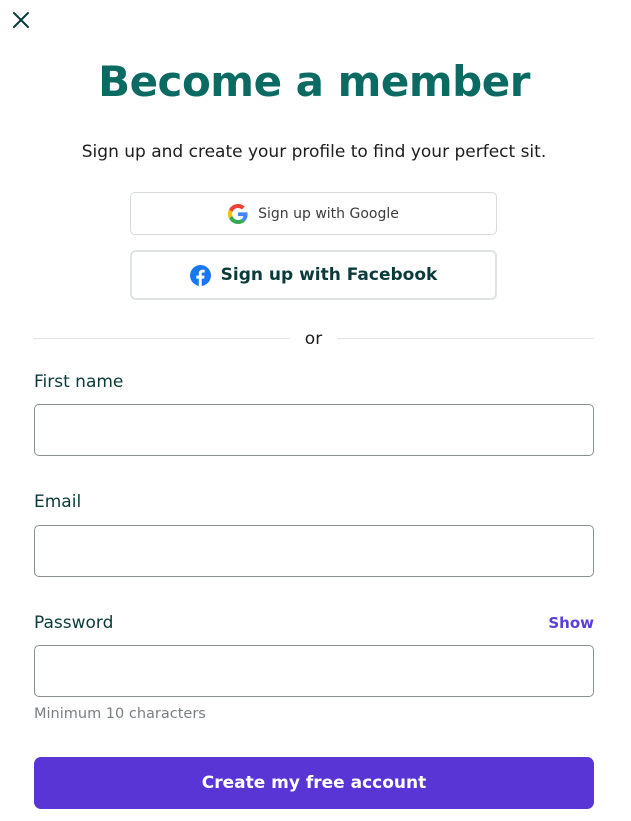 The width and height of the screenshot is (631, 821). What do you see at coordinates (314, 81) in the screenshot?
I see `page-title: Become a member` at bounding box center [314, 81].